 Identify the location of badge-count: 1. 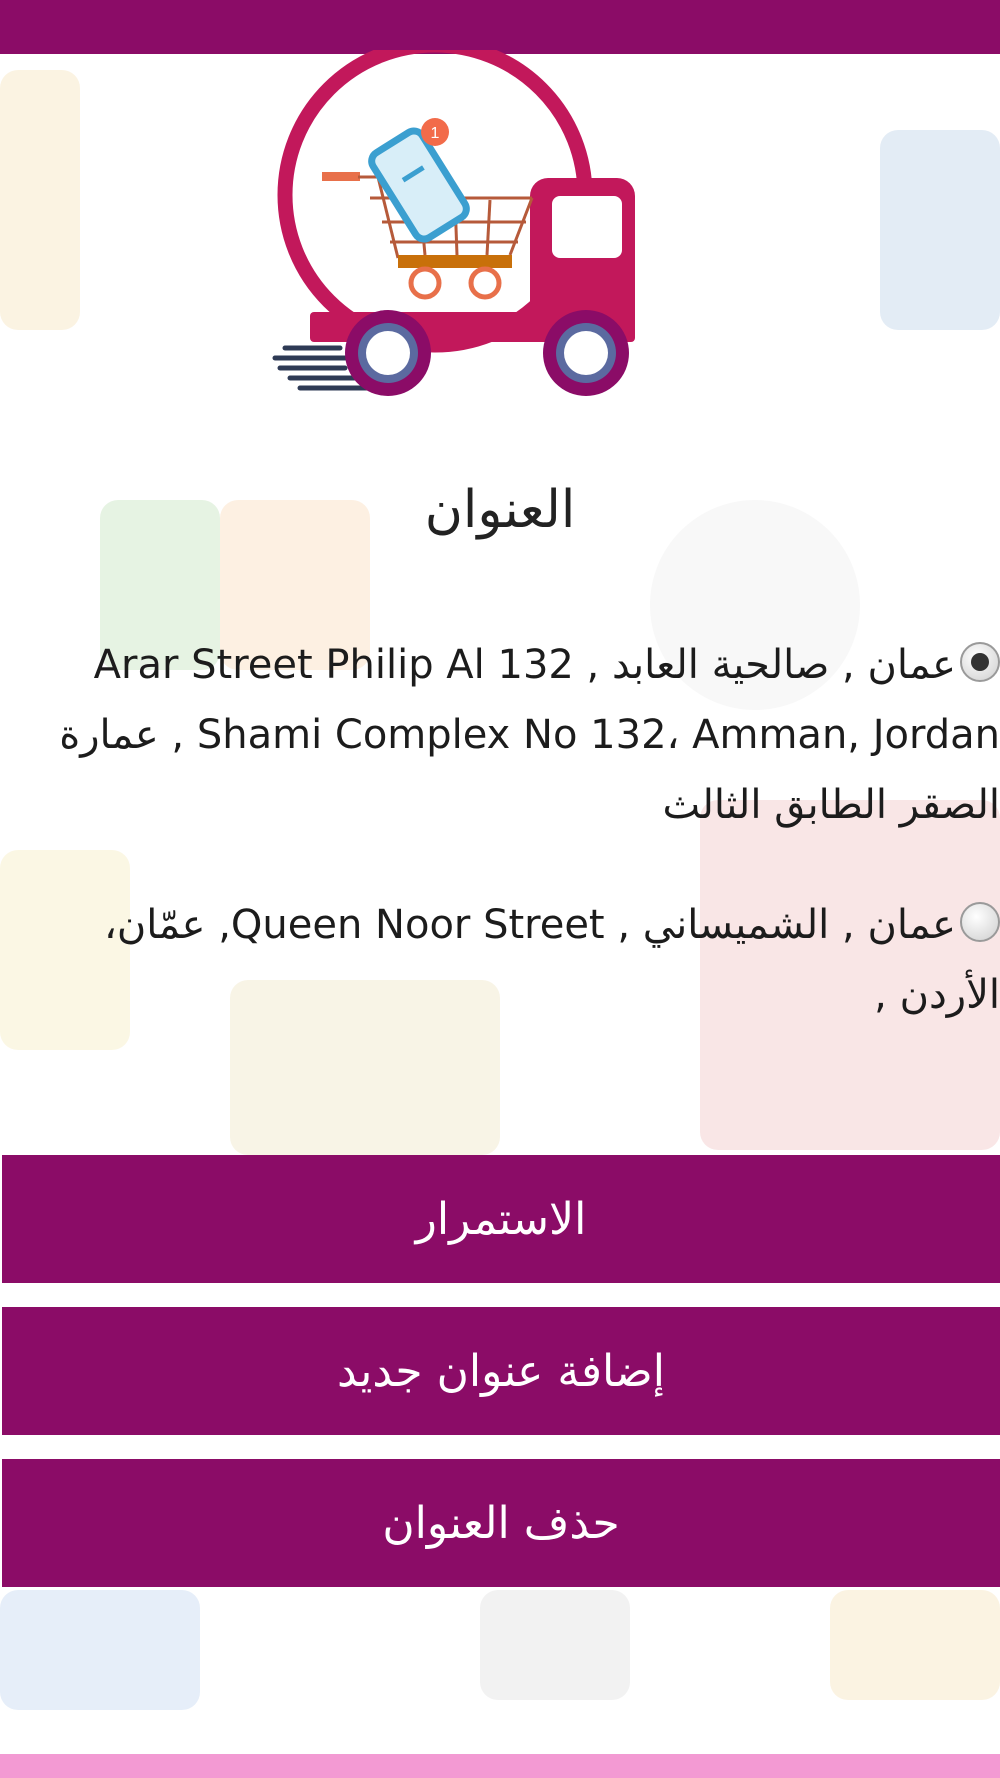
(435, 133).